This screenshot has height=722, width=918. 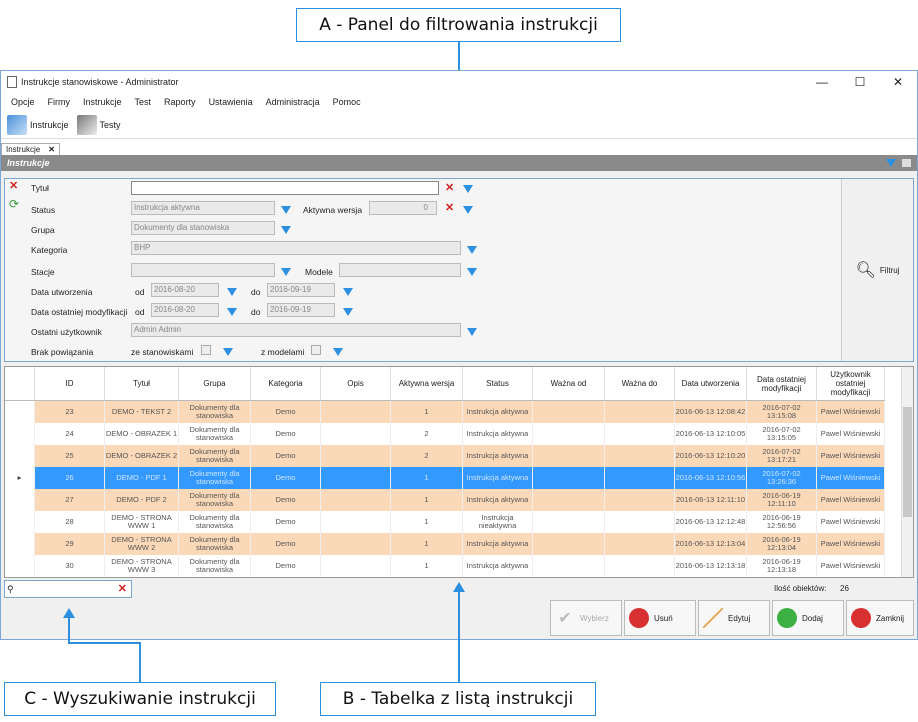 I want to click on zamknij-button: Zamknij, so click(x=880, y=618).